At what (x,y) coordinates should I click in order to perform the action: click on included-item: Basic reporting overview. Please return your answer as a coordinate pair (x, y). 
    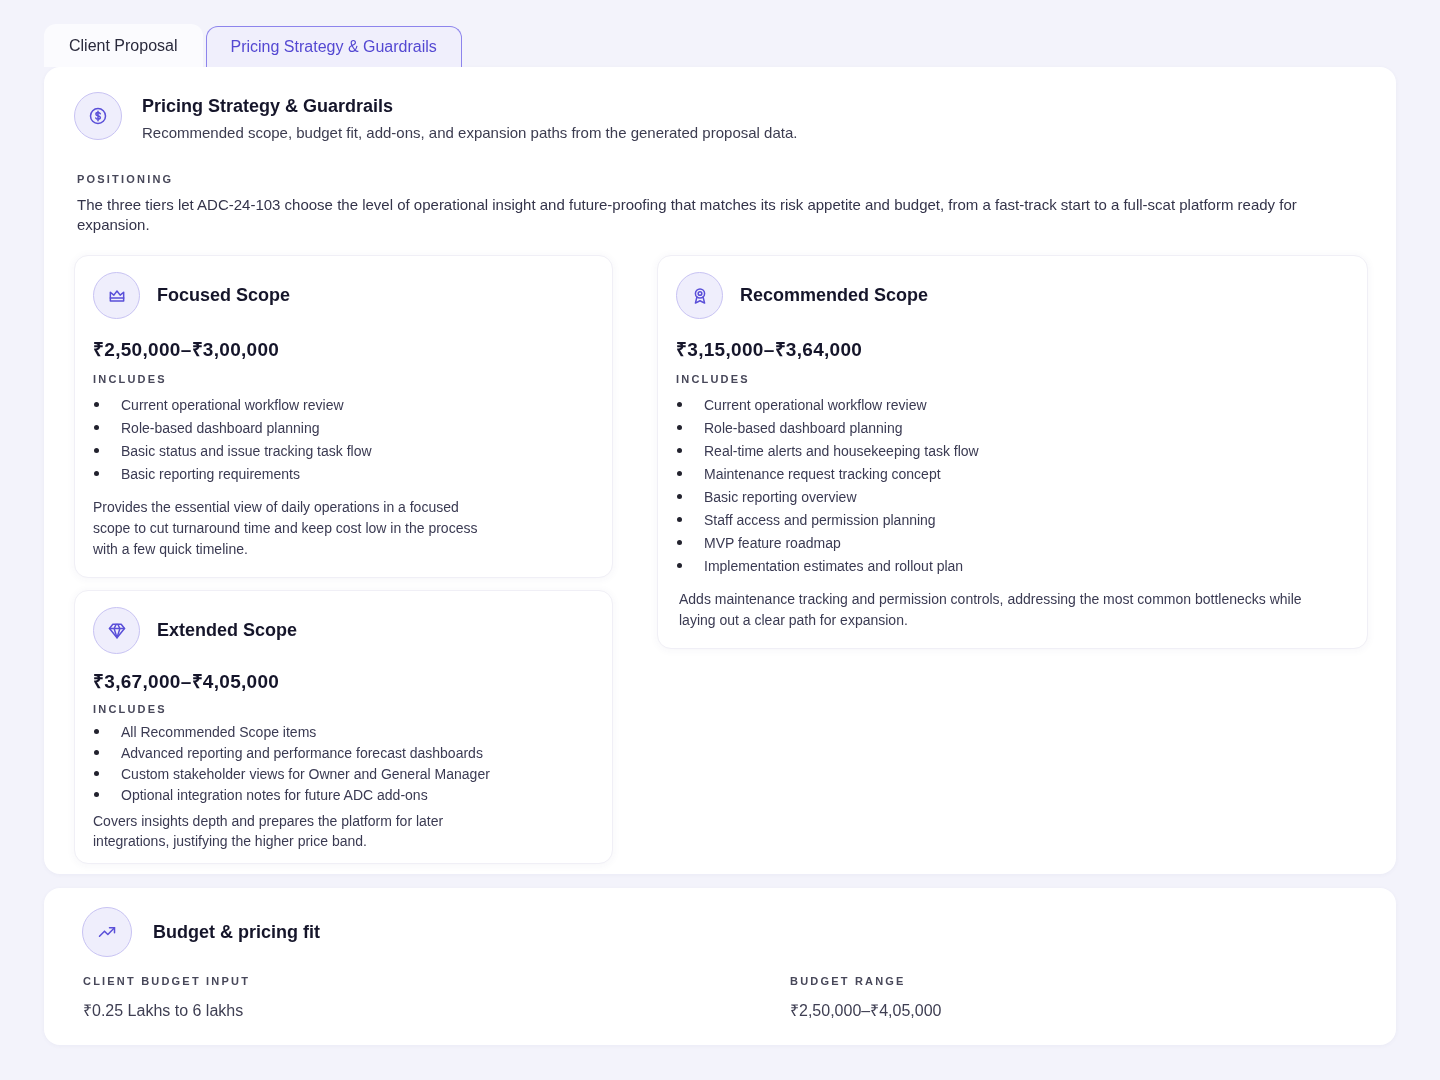
    Looking at the image, I should click on (780, 496).